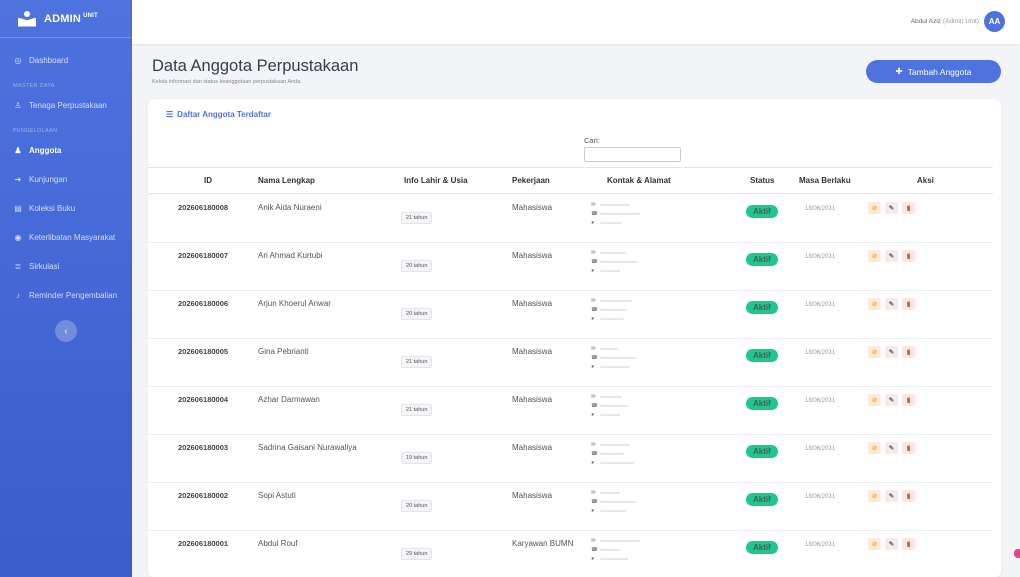  What do you see at coordinates (825, 180) in the screenshot?
I see `col-expiry: Masa Berlaku` at bounding box center [825, 180].